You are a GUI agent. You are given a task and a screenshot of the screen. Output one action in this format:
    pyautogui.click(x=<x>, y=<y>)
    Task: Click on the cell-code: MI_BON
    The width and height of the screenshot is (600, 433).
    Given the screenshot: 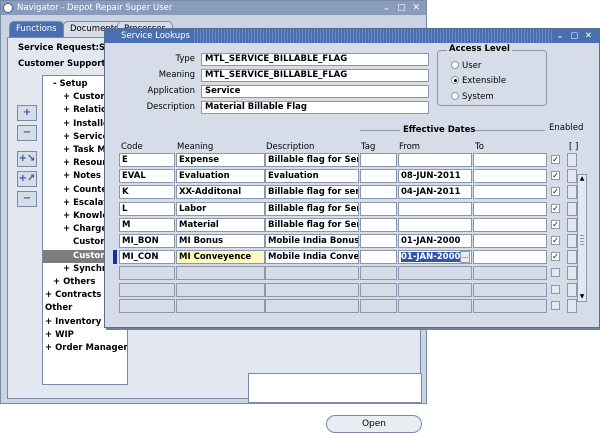 What is the action you would take?
    pyautogui.click(x=147, y=241)
    